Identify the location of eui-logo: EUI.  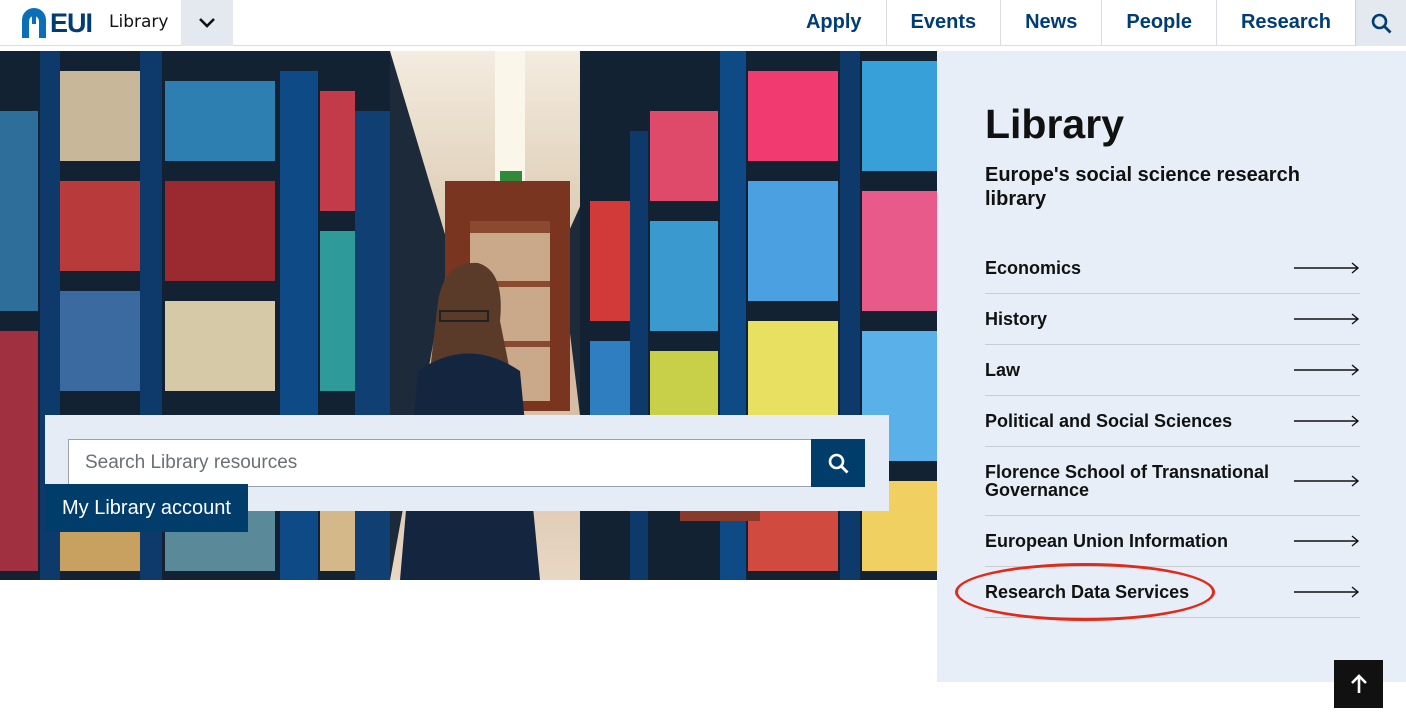
(56, 22).